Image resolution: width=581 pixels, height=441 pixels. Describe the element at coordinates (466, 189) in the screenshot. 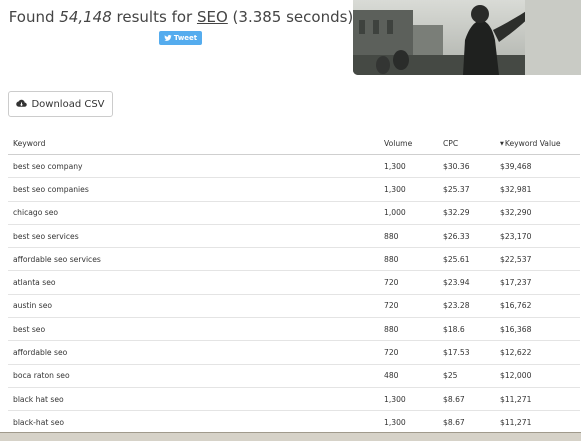

I see `cpc-cell: $25.37` at that location.